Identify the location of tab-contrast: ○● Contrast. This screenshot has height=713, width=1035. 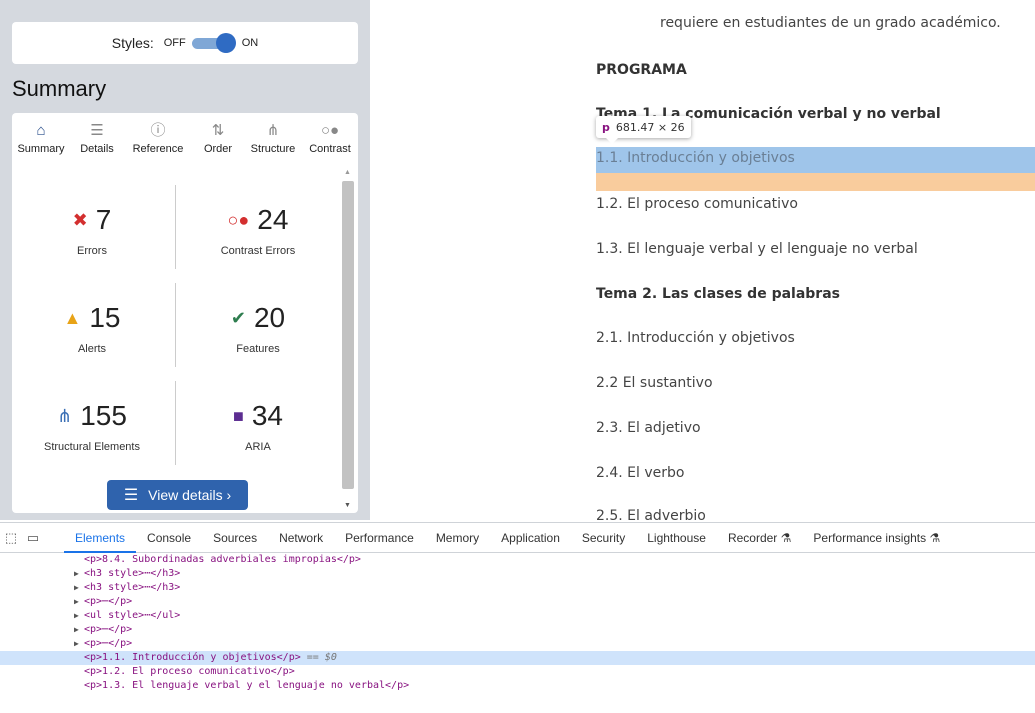
(330, 141).